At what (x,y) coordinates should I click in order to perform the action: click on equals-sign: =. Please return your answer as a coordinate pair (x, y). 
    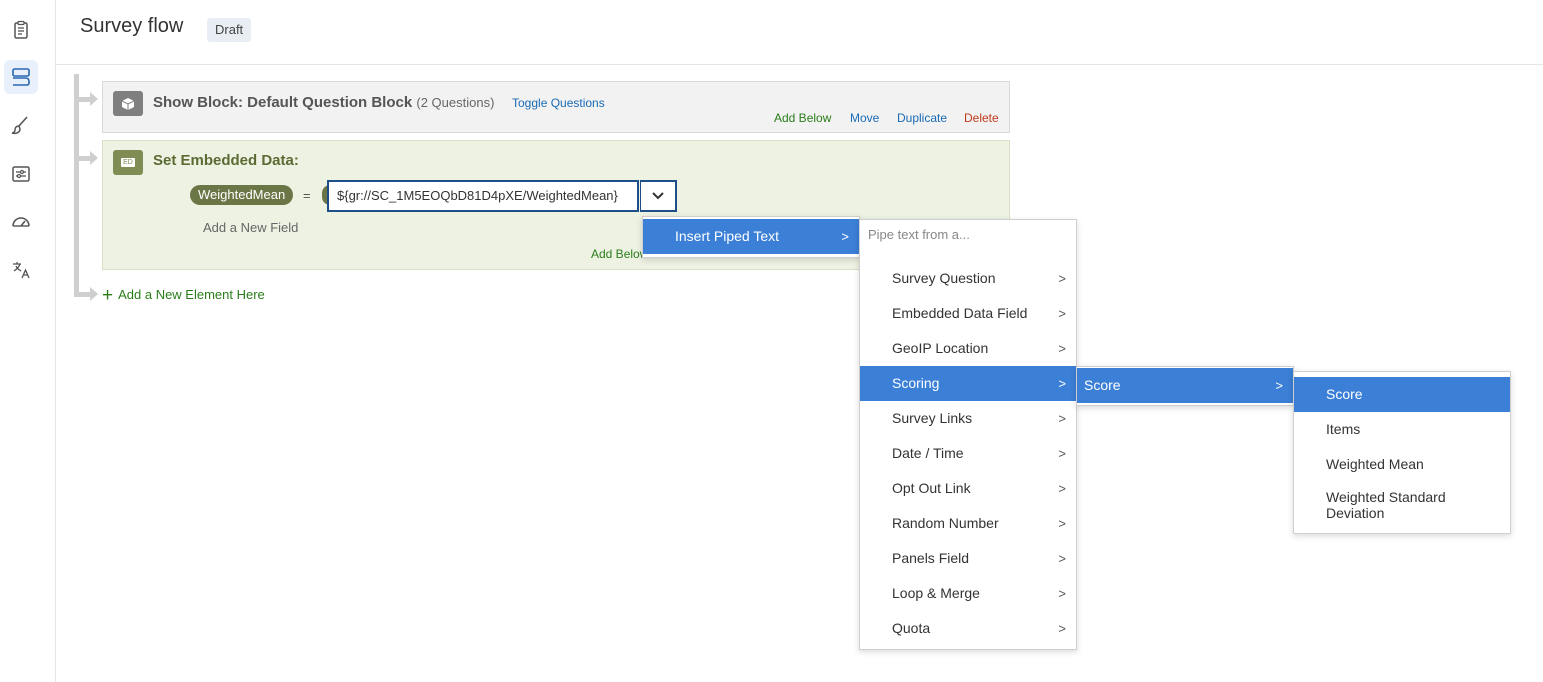
    Looking at the image, I should click on (307, 195).